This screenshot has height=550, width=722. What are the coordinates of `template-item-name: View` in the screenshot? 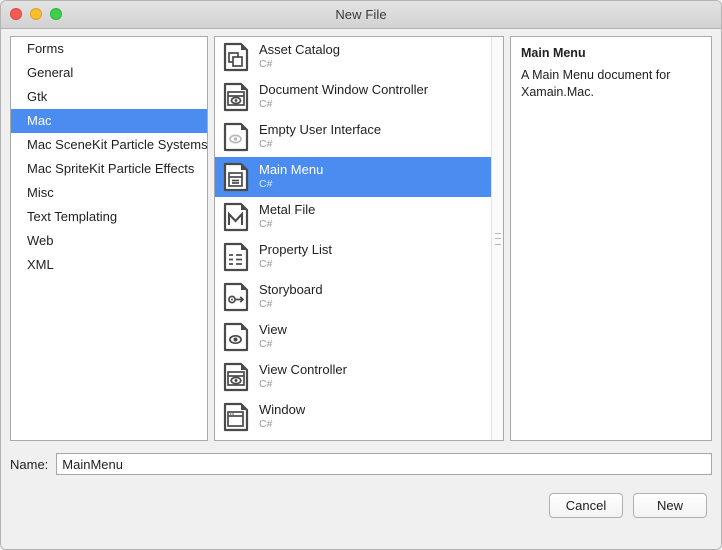 It's located at (273, 330).